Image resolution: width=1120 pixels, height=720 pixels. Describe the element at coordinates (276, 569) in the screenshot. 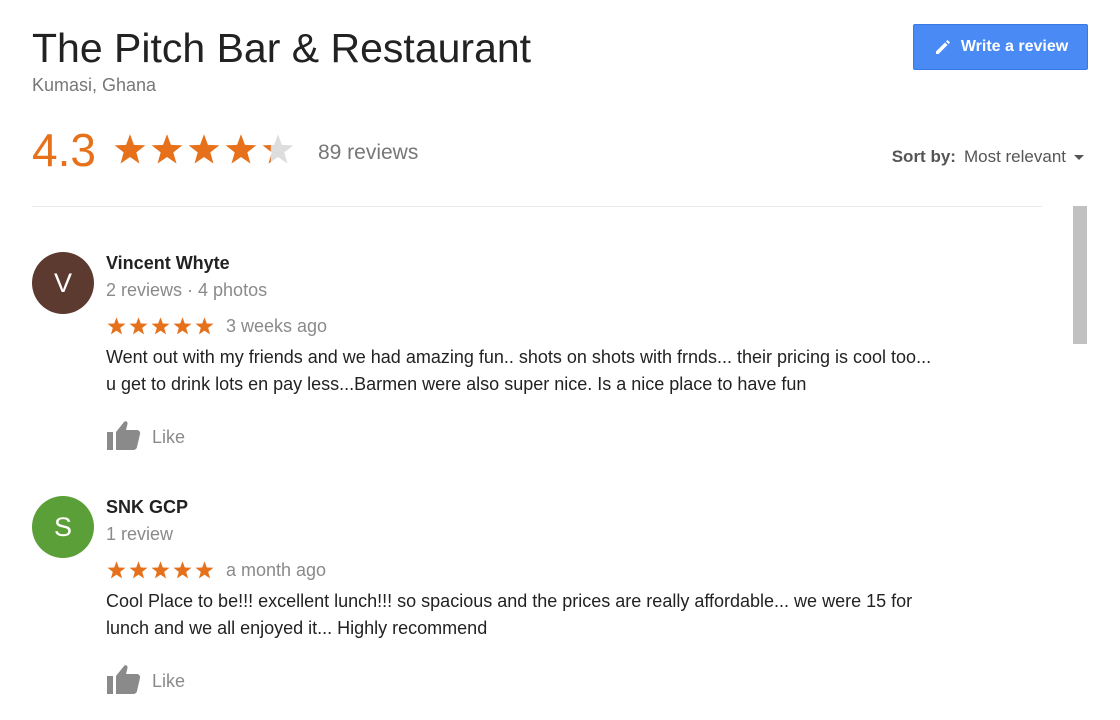

I see `review-date: a month ago` at that location.